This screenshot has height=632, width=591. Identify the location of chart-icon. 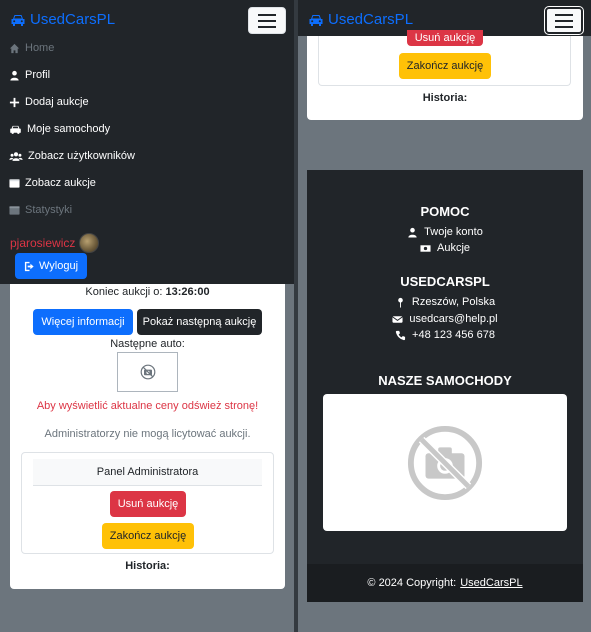
(14, 210).